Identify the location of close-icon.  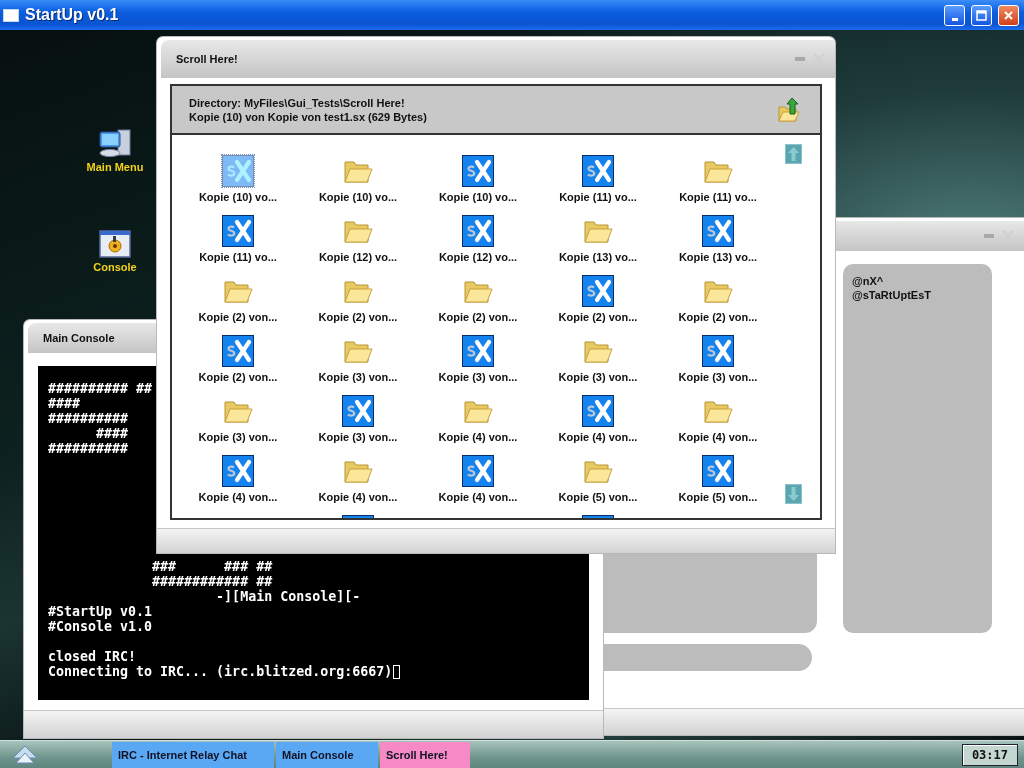
(1008, 15).